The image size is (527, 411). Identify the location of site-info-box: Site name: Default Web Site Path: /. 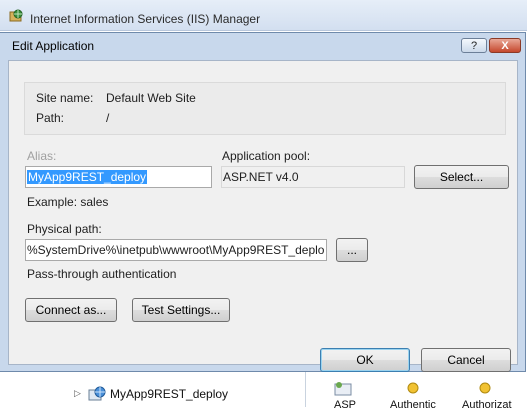
(265, 108).